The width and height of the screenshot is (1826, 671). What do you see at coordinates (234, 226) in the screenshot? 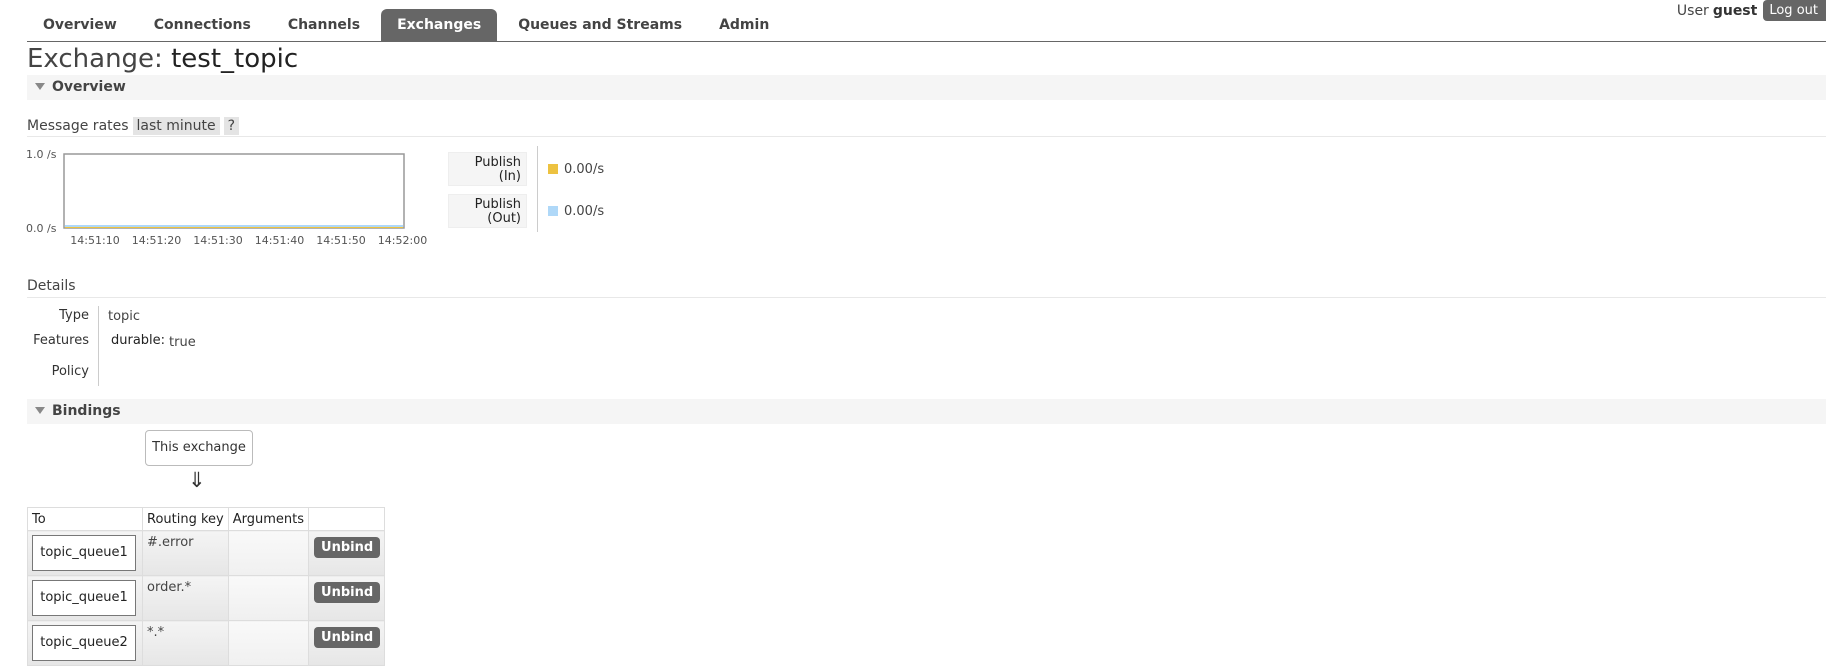
I see `chart-series` at bounding box center [234, 226].